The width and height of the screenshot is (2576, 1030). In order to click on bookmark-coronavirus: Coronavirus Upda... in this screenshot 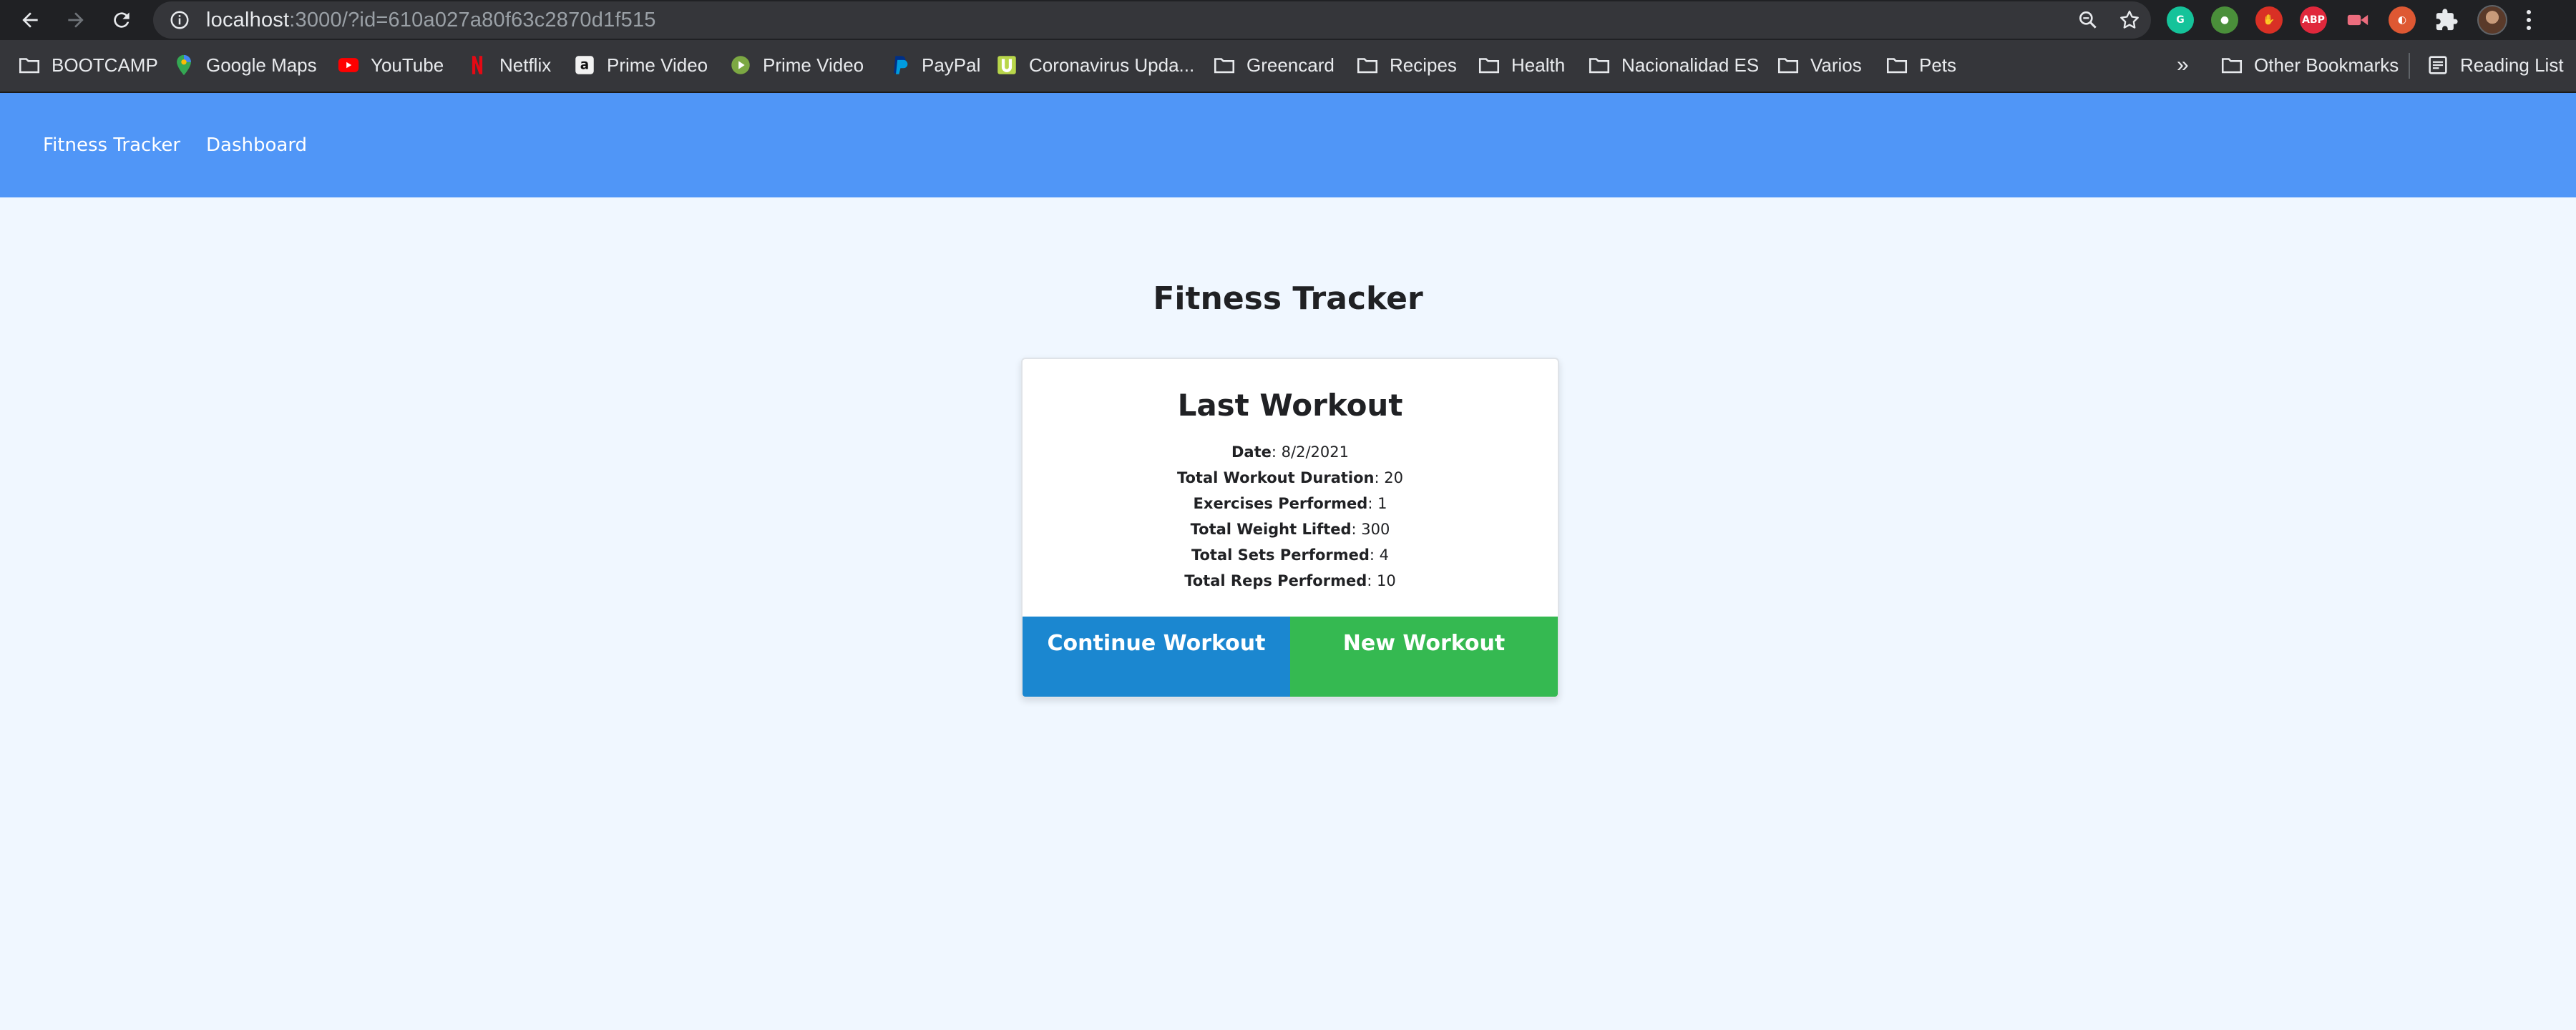, I will do `click(1094, 65)`.